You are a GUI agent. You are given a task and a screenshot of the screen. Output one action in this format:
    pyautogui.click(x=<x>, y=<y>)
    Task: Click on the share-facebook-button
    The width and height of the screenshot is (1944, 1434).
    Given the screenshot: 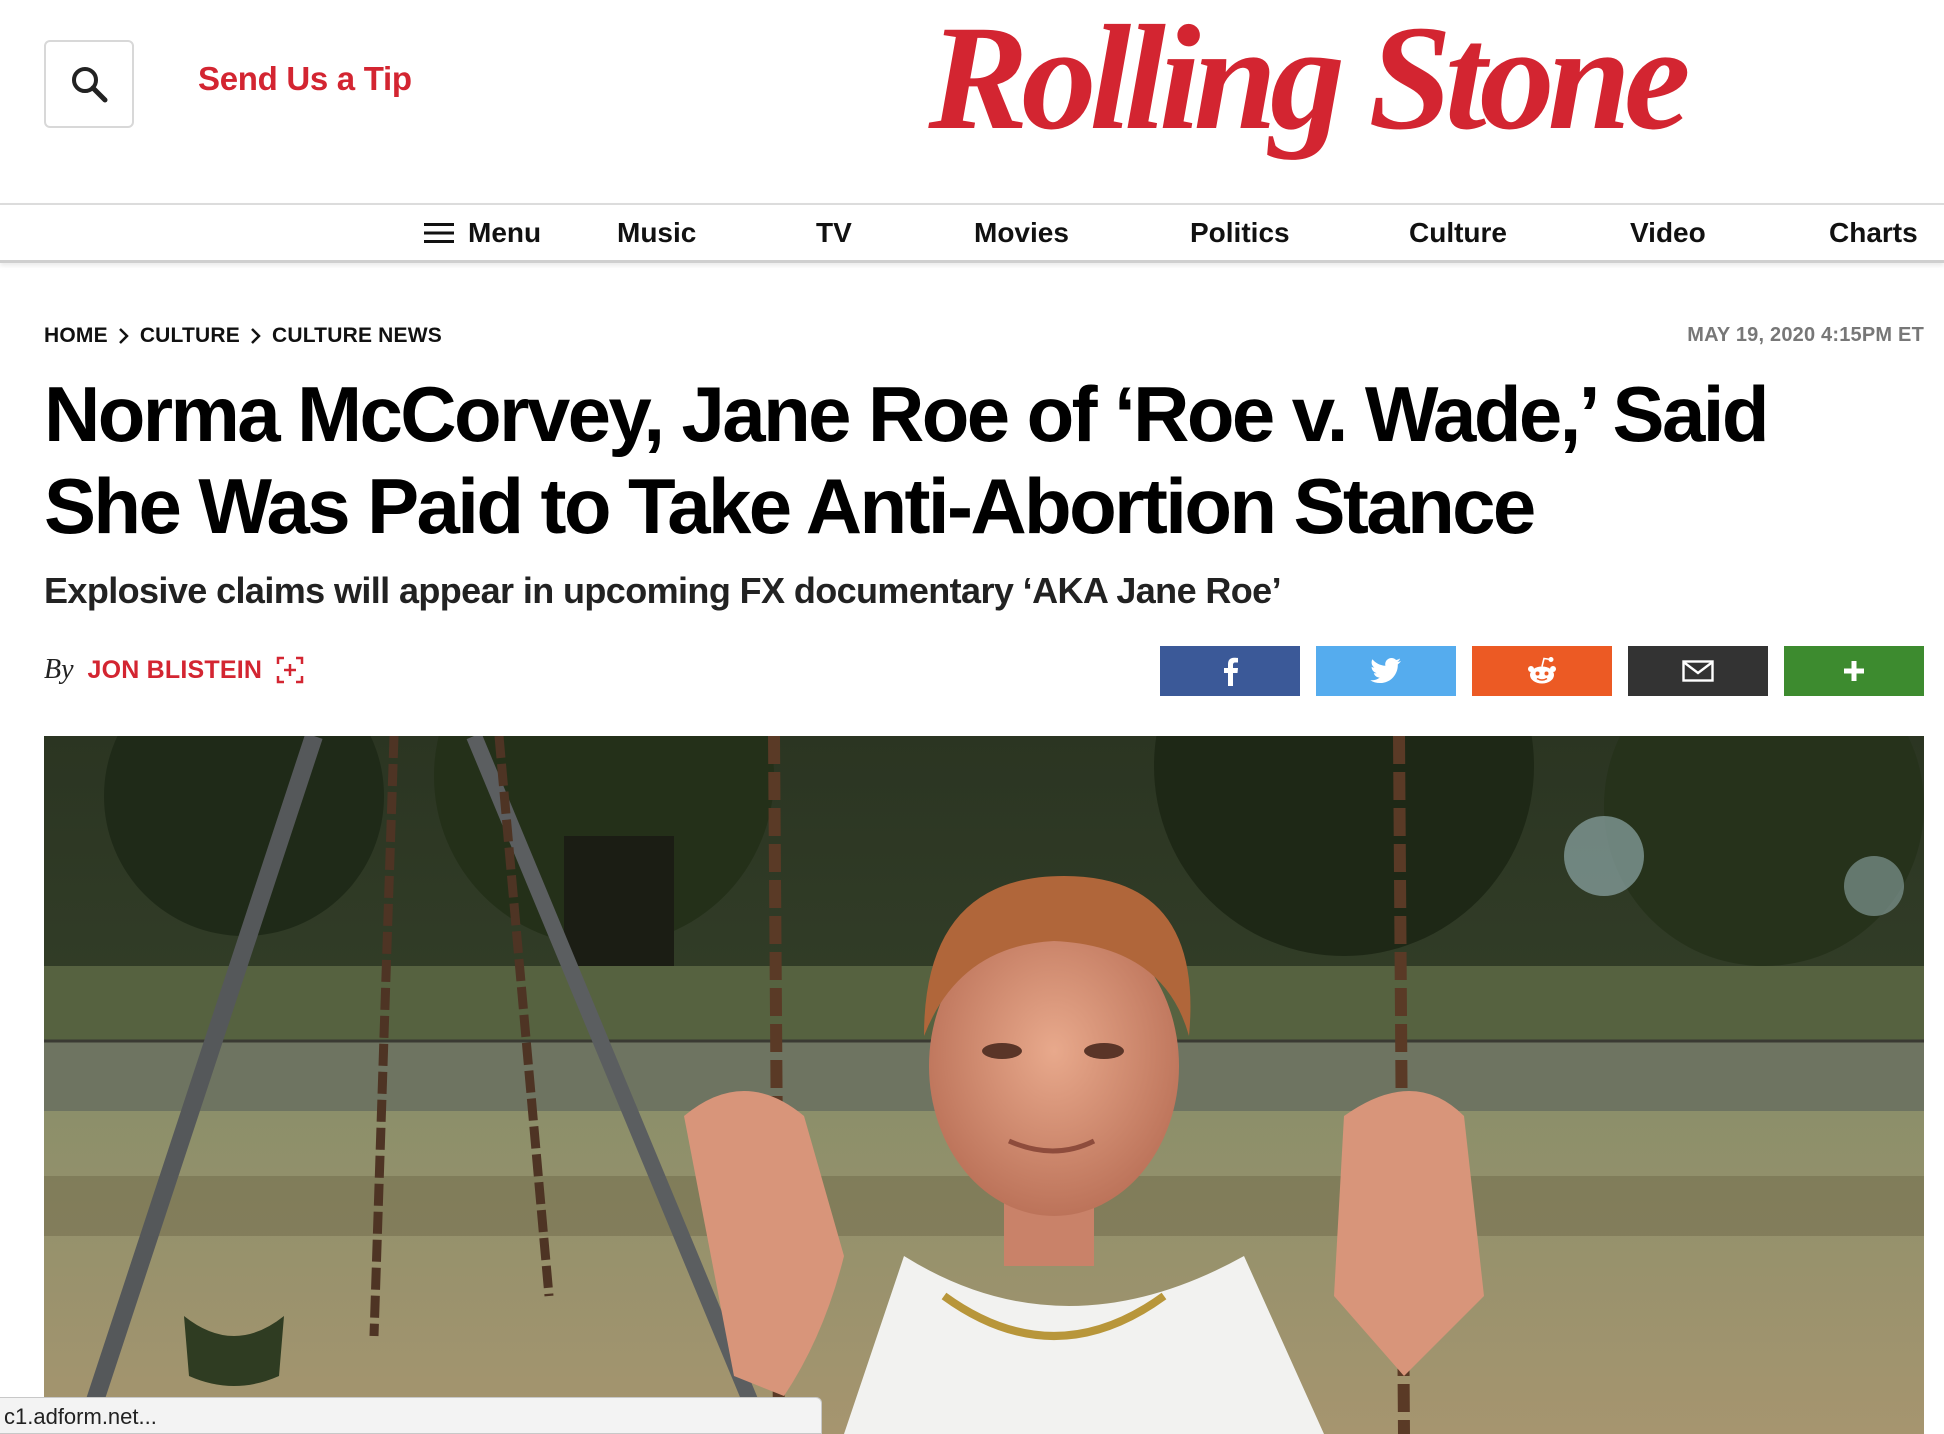 What is the action you would take?
    pyautogui.click(x=1230, y=671)
    